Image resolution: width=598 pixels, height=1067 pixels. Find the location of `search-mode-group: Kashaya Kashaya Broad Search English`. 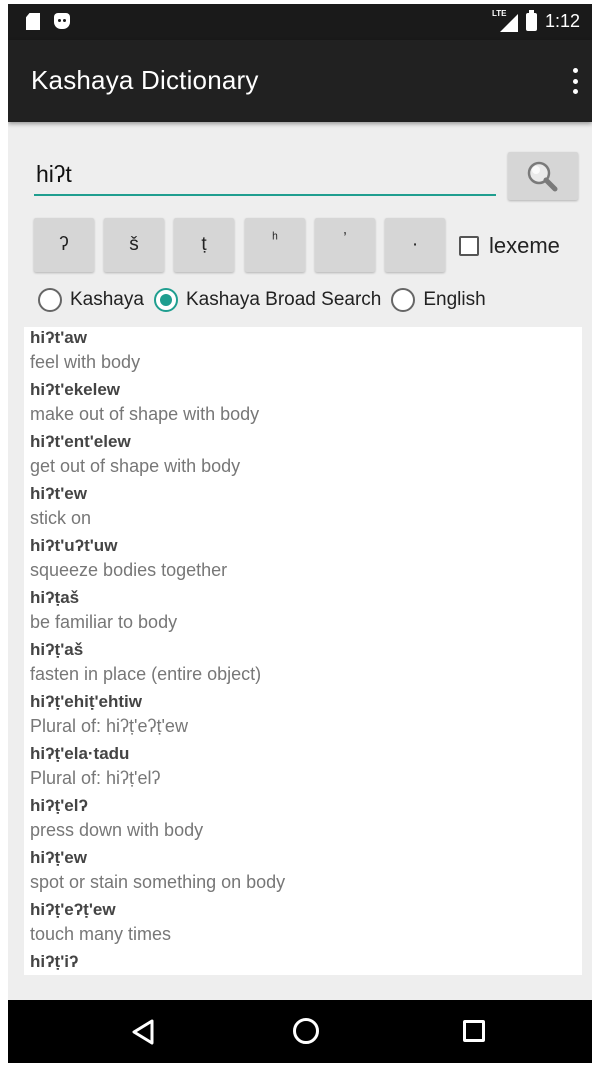

search-mode-group: Kashaya Kashaya Broad Search English is located at coordinates (262, 300).